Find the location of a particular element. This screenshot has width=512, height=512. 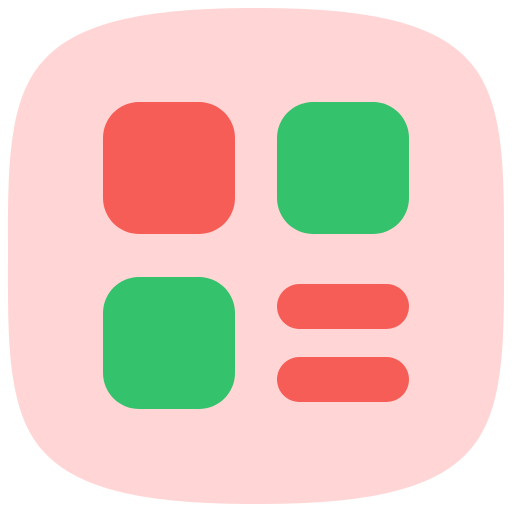

tile-bottom-left is located at coordinates (169, 343).